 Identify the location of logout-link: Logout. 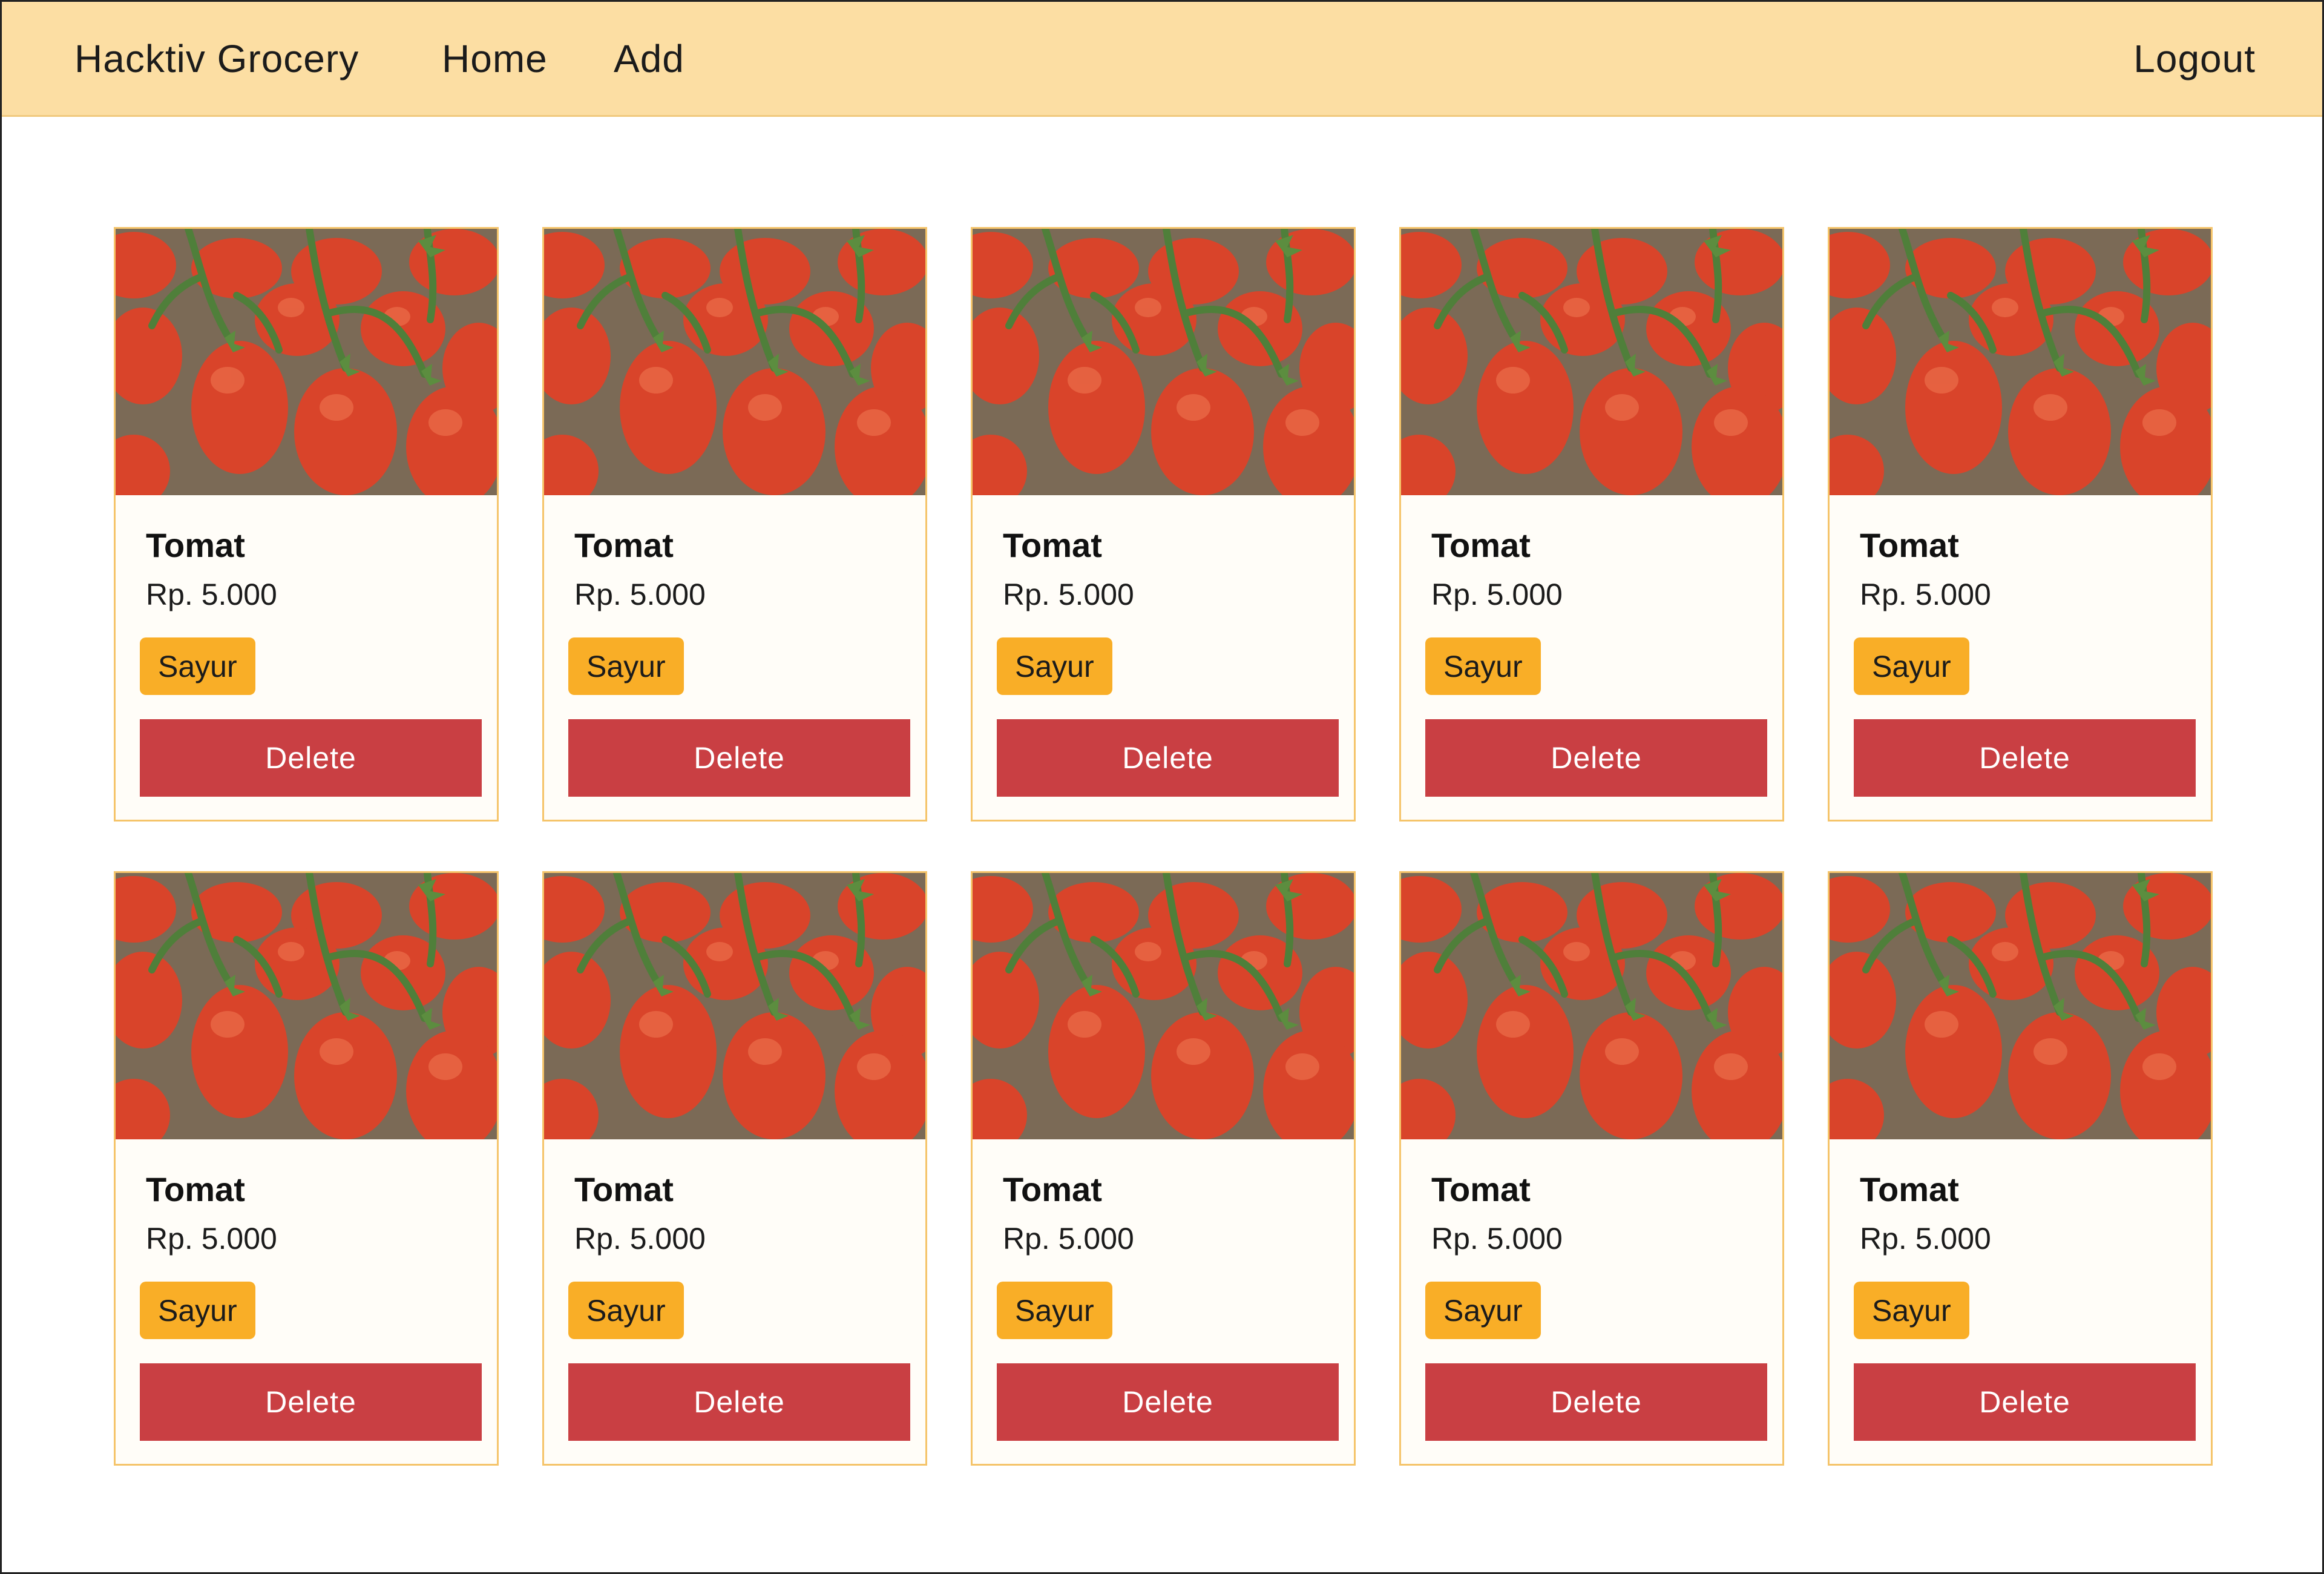
(2194, 59).